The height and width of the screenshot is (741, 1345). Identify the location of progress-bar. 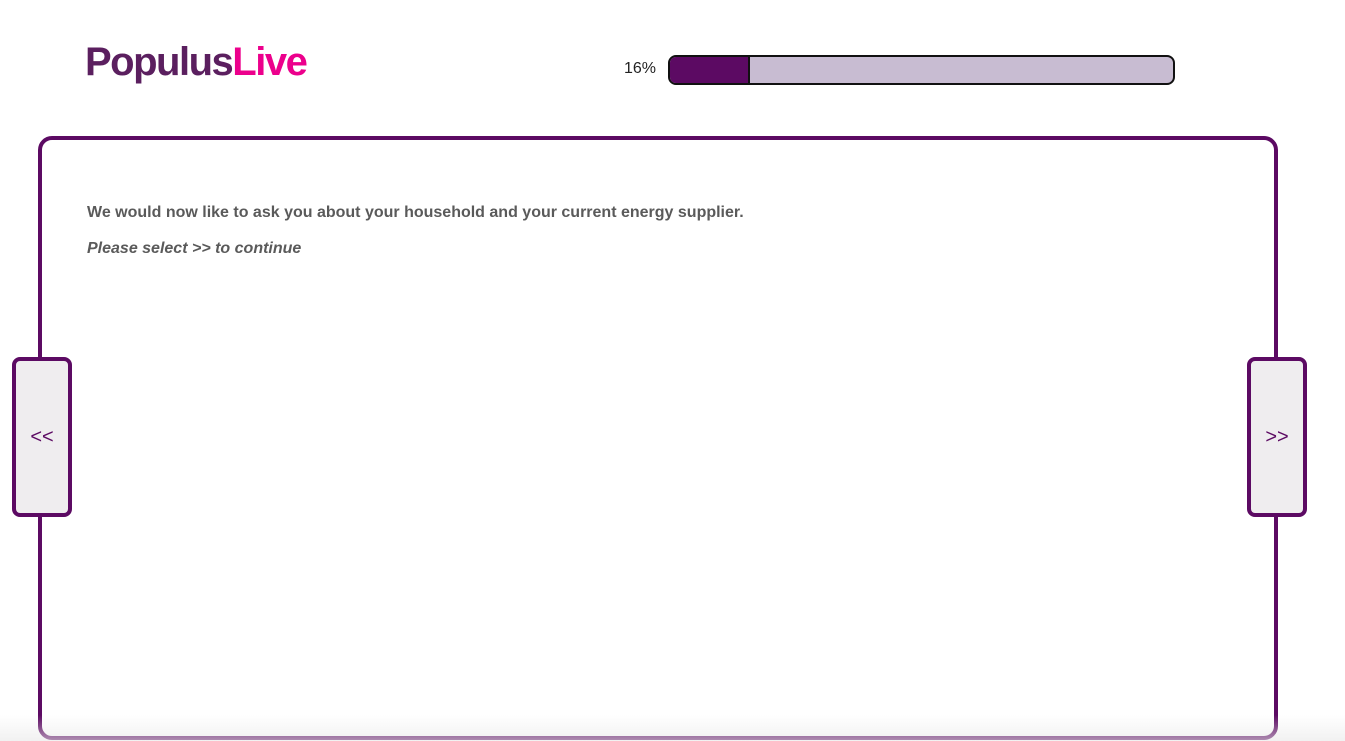
(921, 70).